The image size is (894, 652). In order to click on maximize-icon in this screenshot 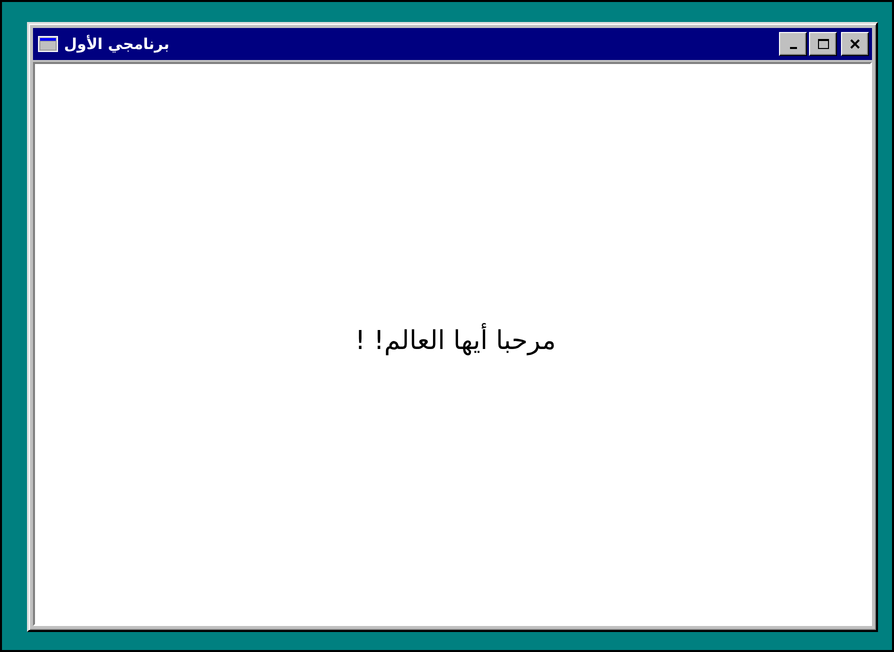, I will do `click(823, 44)`.